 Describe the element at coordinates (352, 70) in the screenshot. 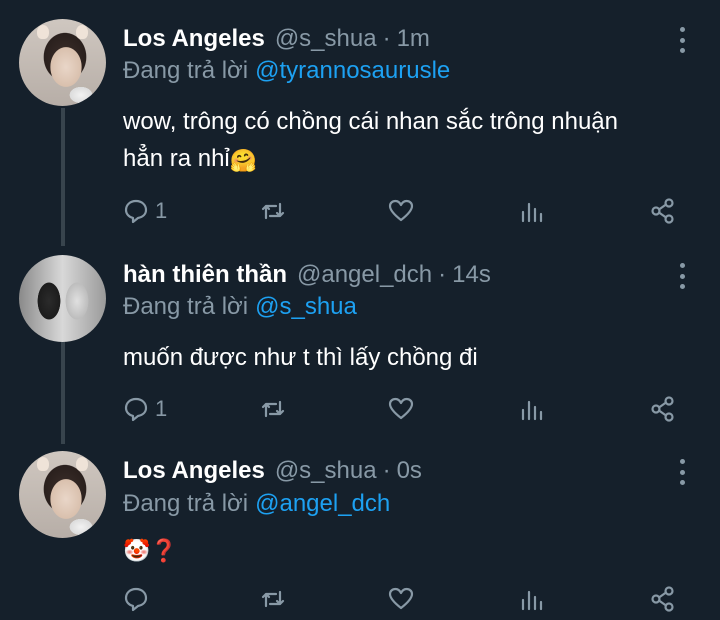

I see `reply-mention: @tyrannosaurusle` at that location.